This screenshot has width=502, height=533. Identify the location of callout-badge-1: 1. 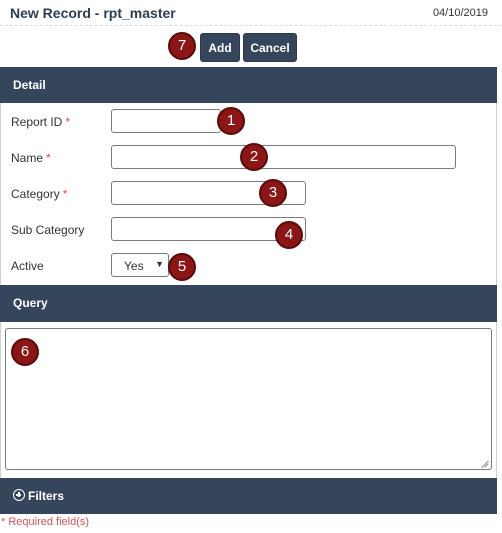
(231, 121).